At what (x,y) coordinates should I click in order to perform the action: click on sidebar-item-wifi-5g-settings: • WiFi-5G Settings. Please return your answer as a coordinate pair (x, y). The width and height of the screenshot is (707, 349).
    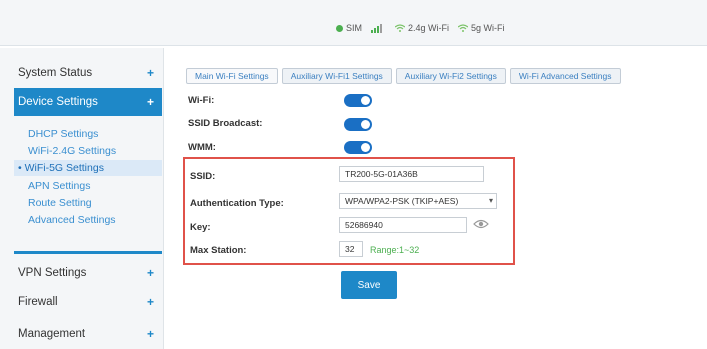
    Looking at the image, I should click on (88, 168).